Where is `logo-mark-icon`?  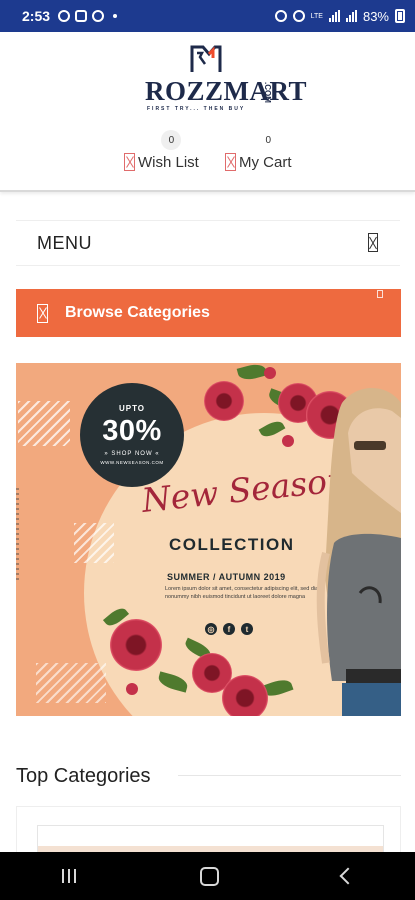
logo-mark-icon is located at coordinates (206, 58).